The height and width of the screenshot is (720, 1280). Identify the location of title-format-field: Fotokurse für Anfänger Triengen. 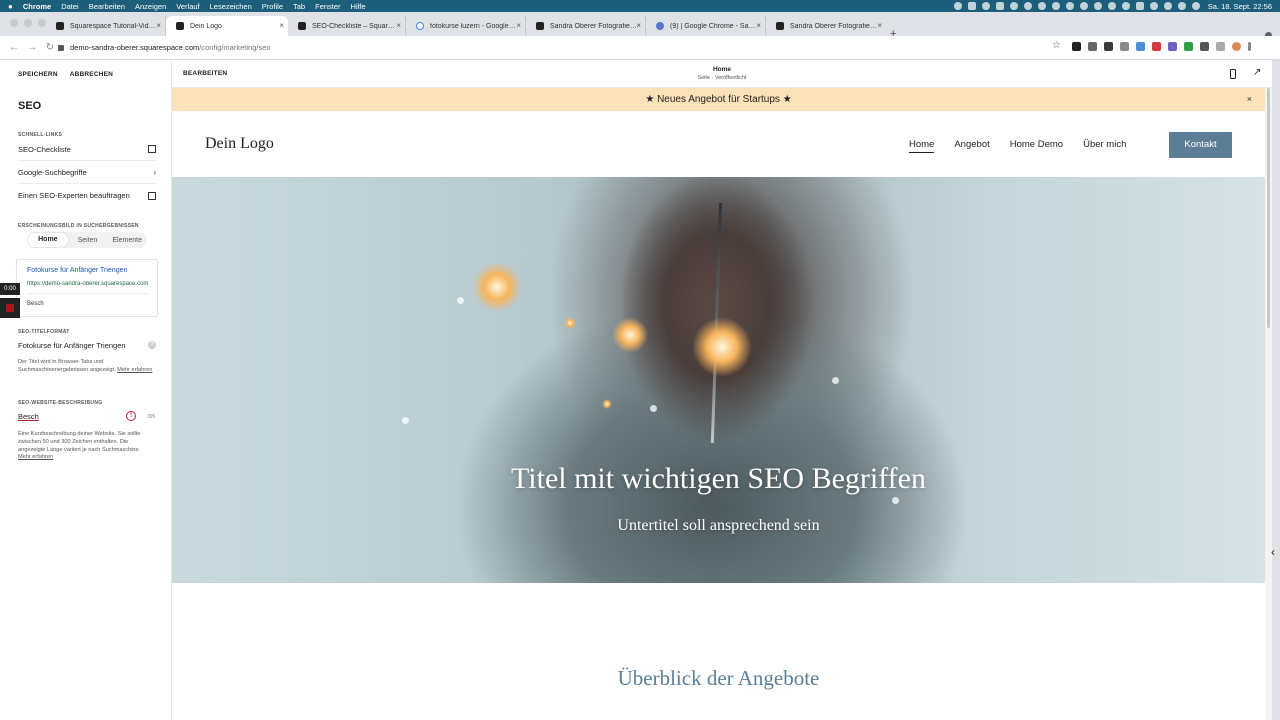
(72, 345).